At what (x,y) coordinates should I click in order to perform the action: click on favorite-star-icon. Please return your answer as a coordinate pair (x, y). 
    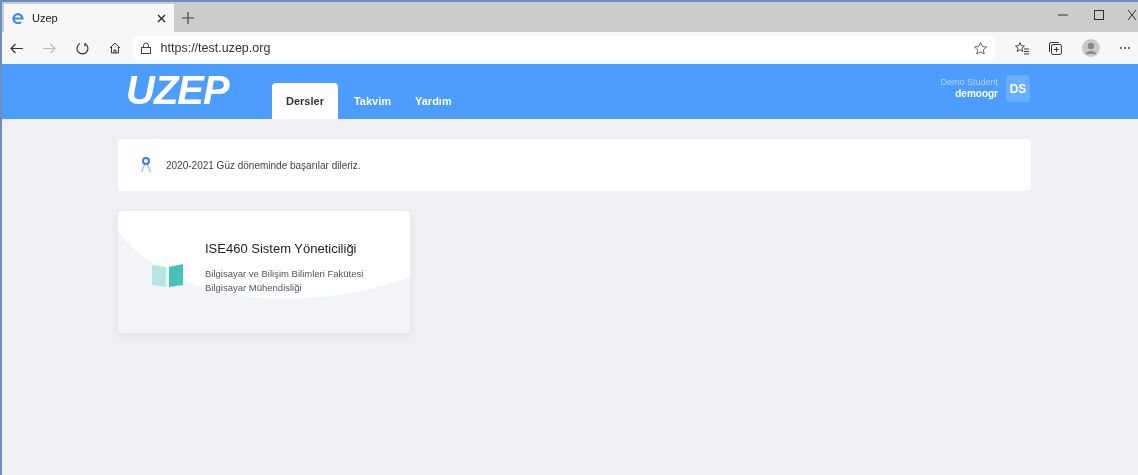
    Looking at the image, I should click on (981, 48).